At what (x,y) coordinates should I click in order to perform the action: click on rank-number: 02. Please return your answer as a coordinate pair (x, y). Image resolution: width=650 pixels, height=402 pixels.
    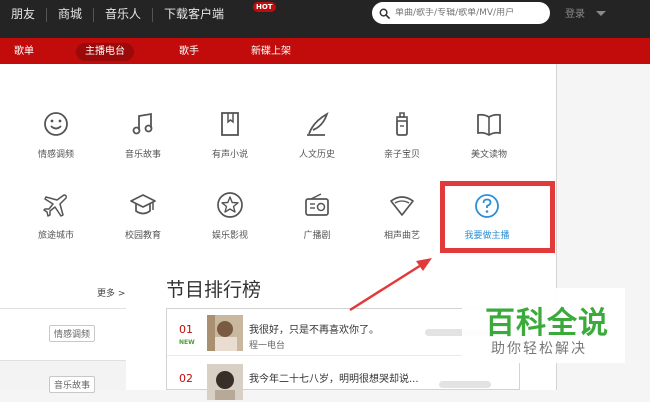
    Looking at the image, I should click on (186, 378).